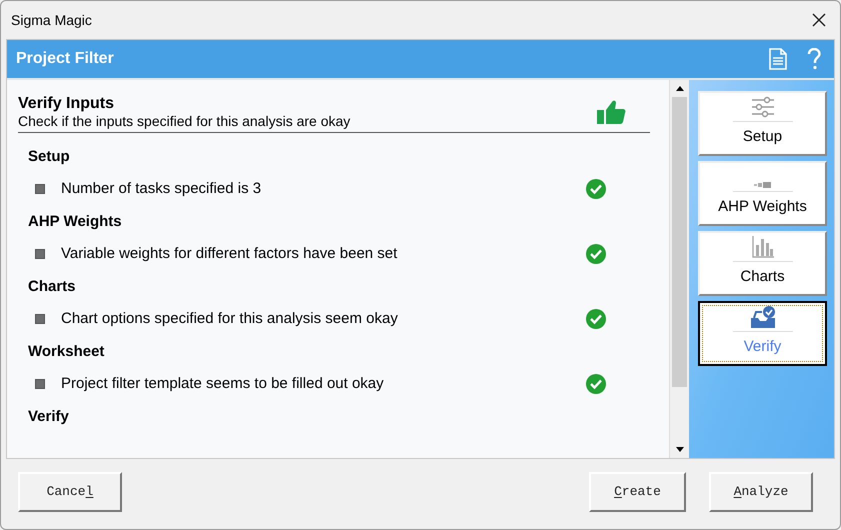 The width and height of the screenshot is (841, 530). Describe the element at coordinates (223, 384) in the screenshot. I see `check-item-text: Project filter template seems to be filled out okay` at that location.